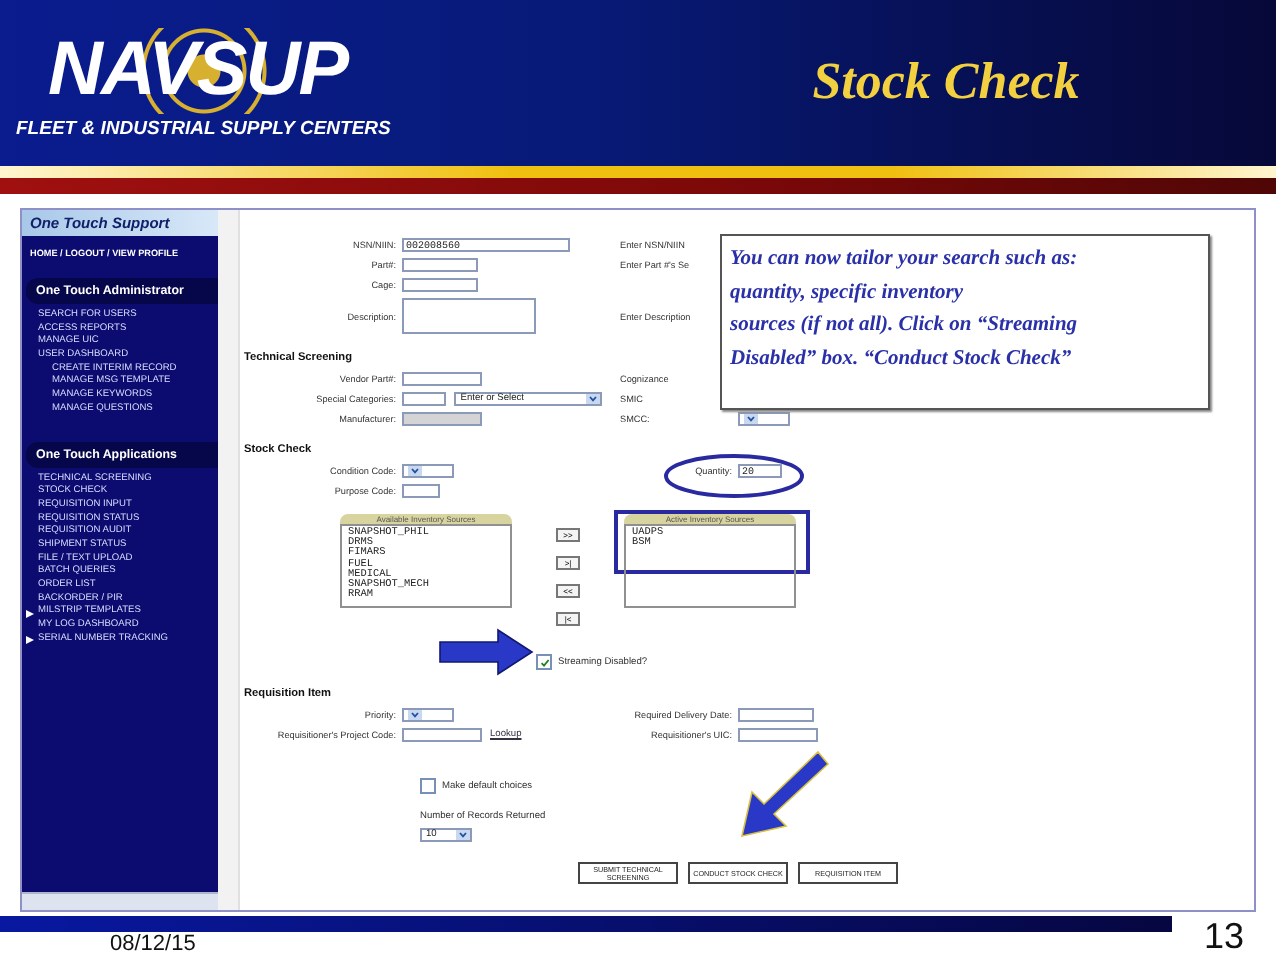  Describe the element at coordinates (154, 944) in the screenshot. I see `slide-date: 08/12/15` at that location.